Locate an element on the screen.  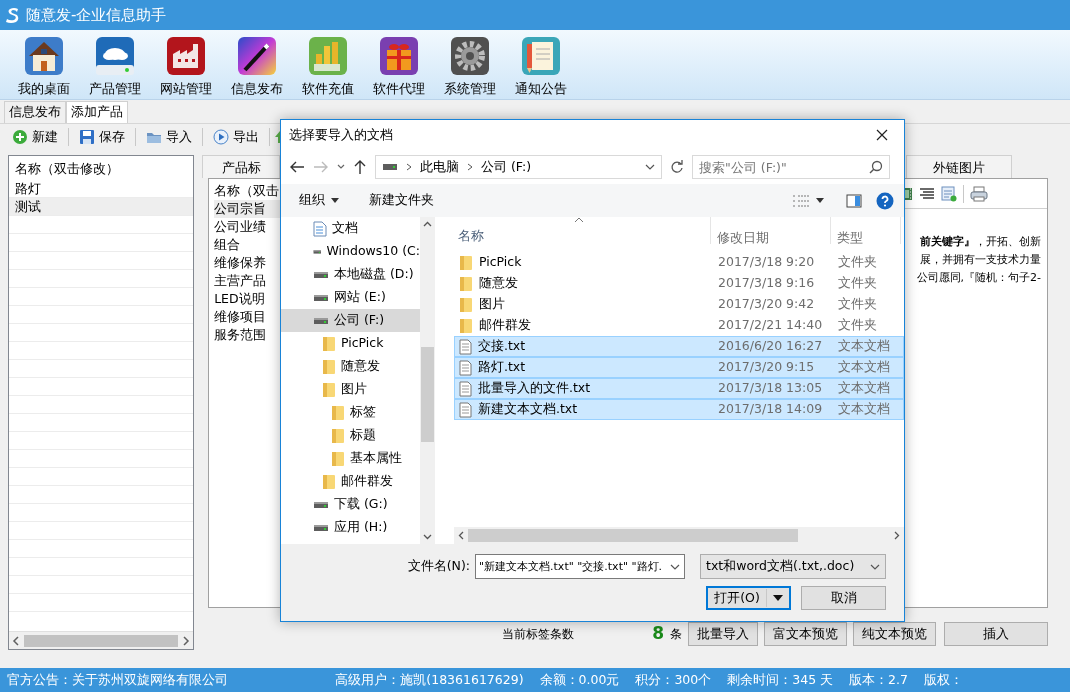
tree-item: 图片 is located at coordinates (350, 389).